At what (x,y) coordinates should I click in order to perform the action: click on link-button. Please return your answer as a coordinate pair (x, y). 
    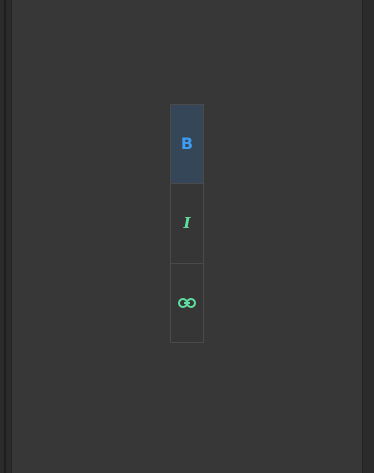
    Looking at the image, I should click on (187, 302).